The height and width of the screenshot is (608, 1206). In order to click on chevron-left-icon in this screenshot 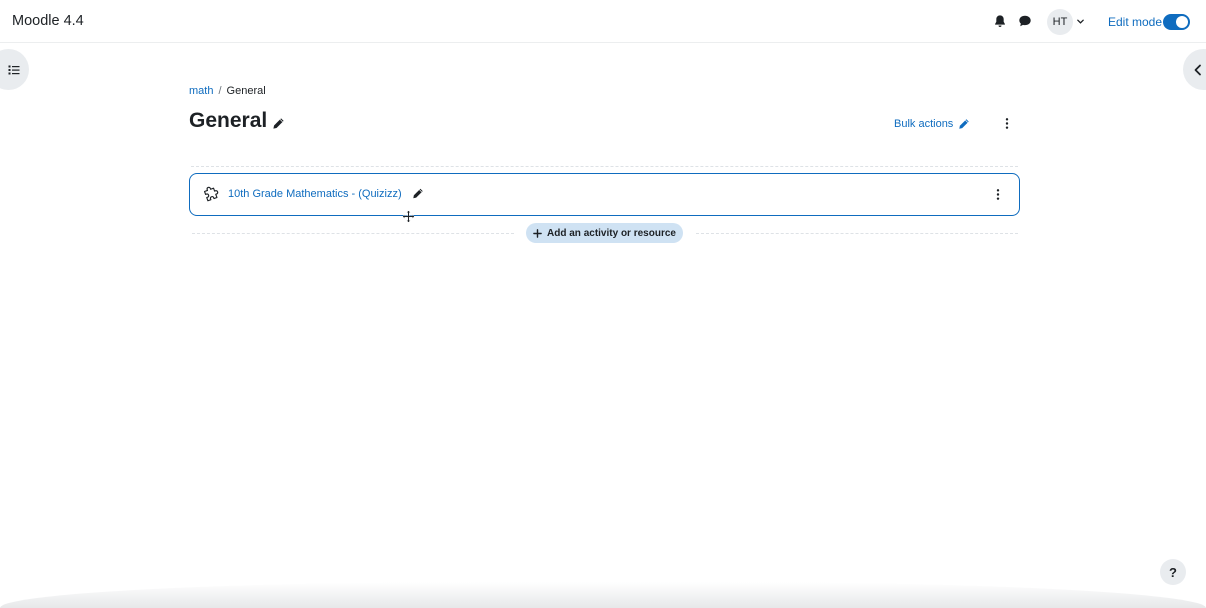, I will do `click(1197, 69)`.